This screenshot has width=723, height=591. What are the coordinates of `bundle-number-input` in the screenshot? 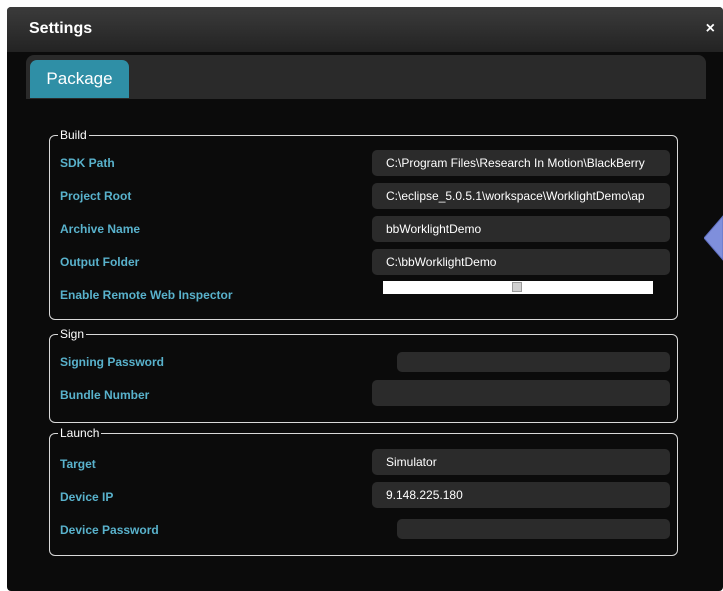 It's located at (521, 393).